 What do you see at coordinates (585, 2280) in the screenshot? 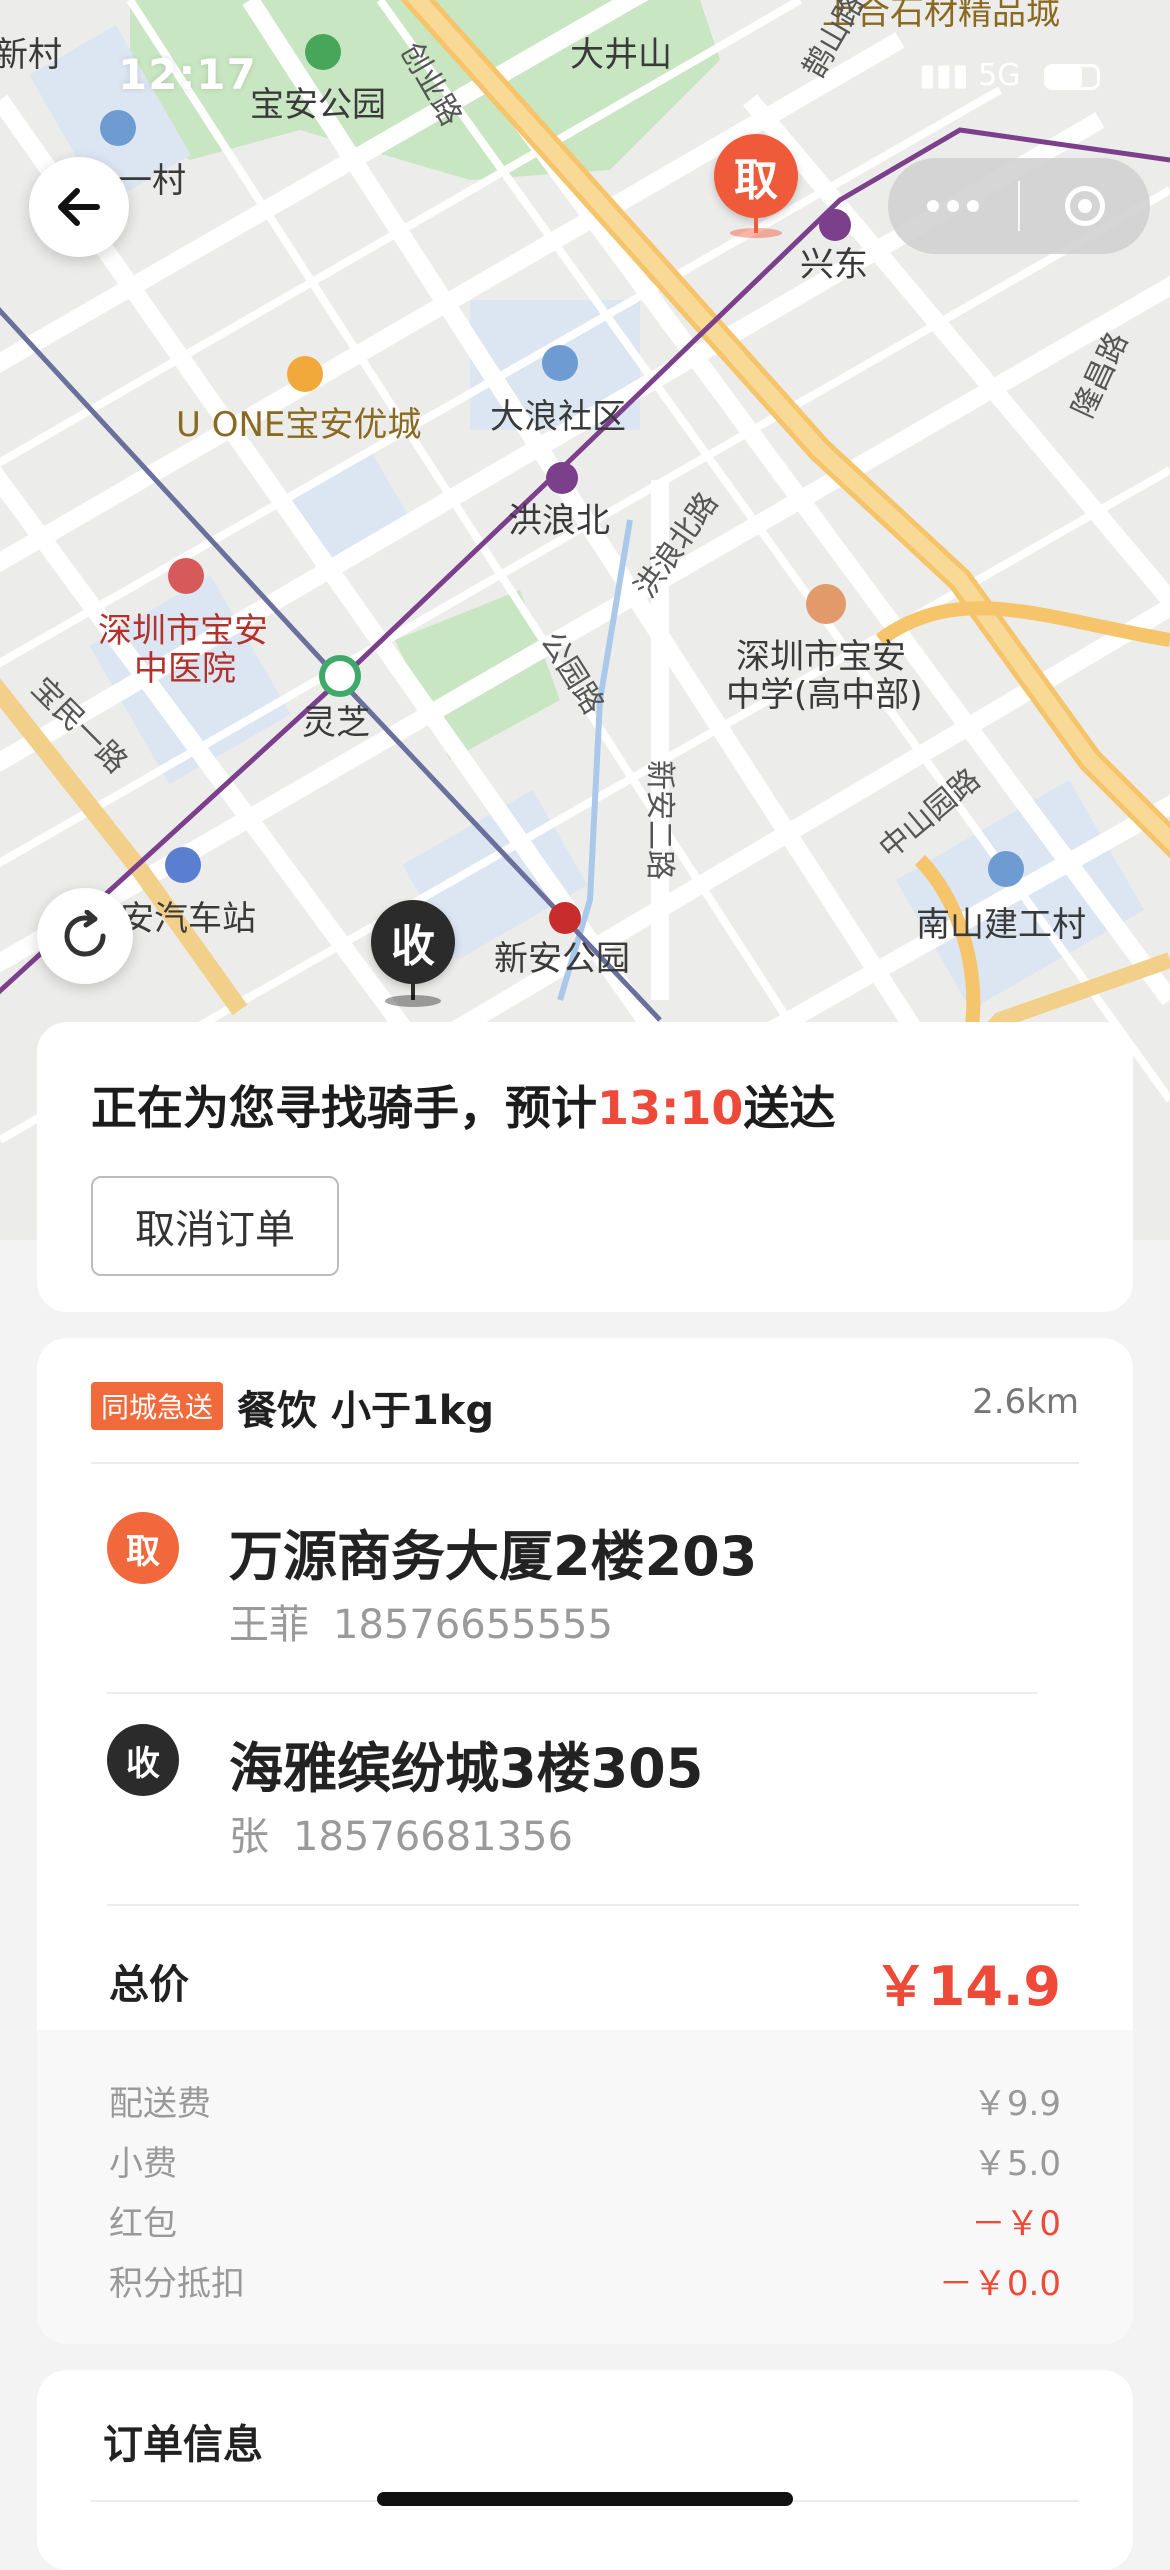
I see `fee-row: 积分抵扣 －￥0.0` at bounding box center [585, 2280].